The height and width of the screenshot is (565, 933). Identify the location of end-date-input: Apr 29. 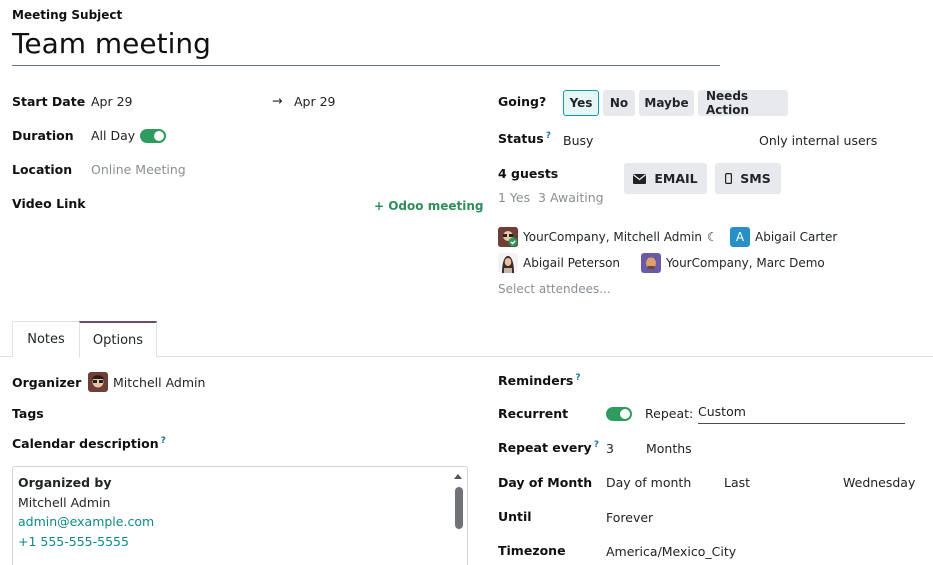
(315, 101).